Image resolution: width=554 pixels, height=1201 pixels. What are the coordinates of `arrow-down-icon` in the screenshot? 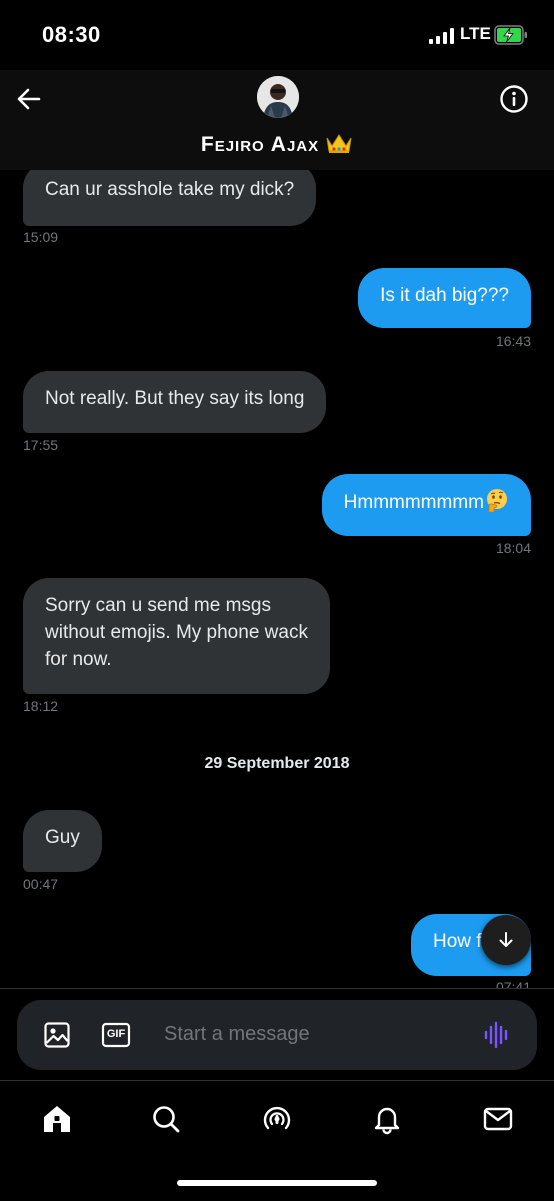 It's located at (506, 939).